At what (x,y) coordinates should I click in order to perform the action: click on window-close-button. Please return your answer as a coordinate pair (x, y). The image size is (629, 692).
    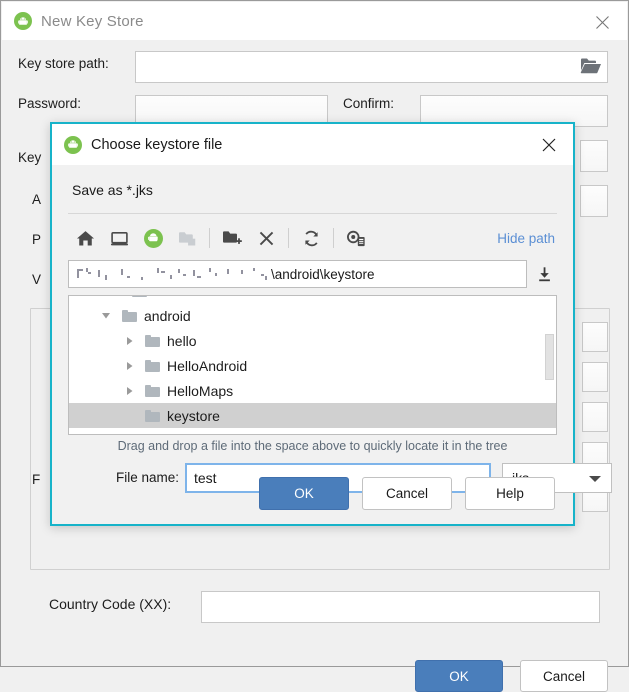
    Looking at the image, I should click on (602, 22).